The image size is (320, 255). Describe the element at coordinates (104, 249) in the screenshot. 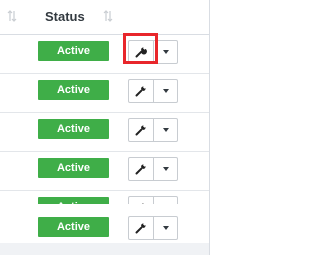

I see `table-footer` at that location.